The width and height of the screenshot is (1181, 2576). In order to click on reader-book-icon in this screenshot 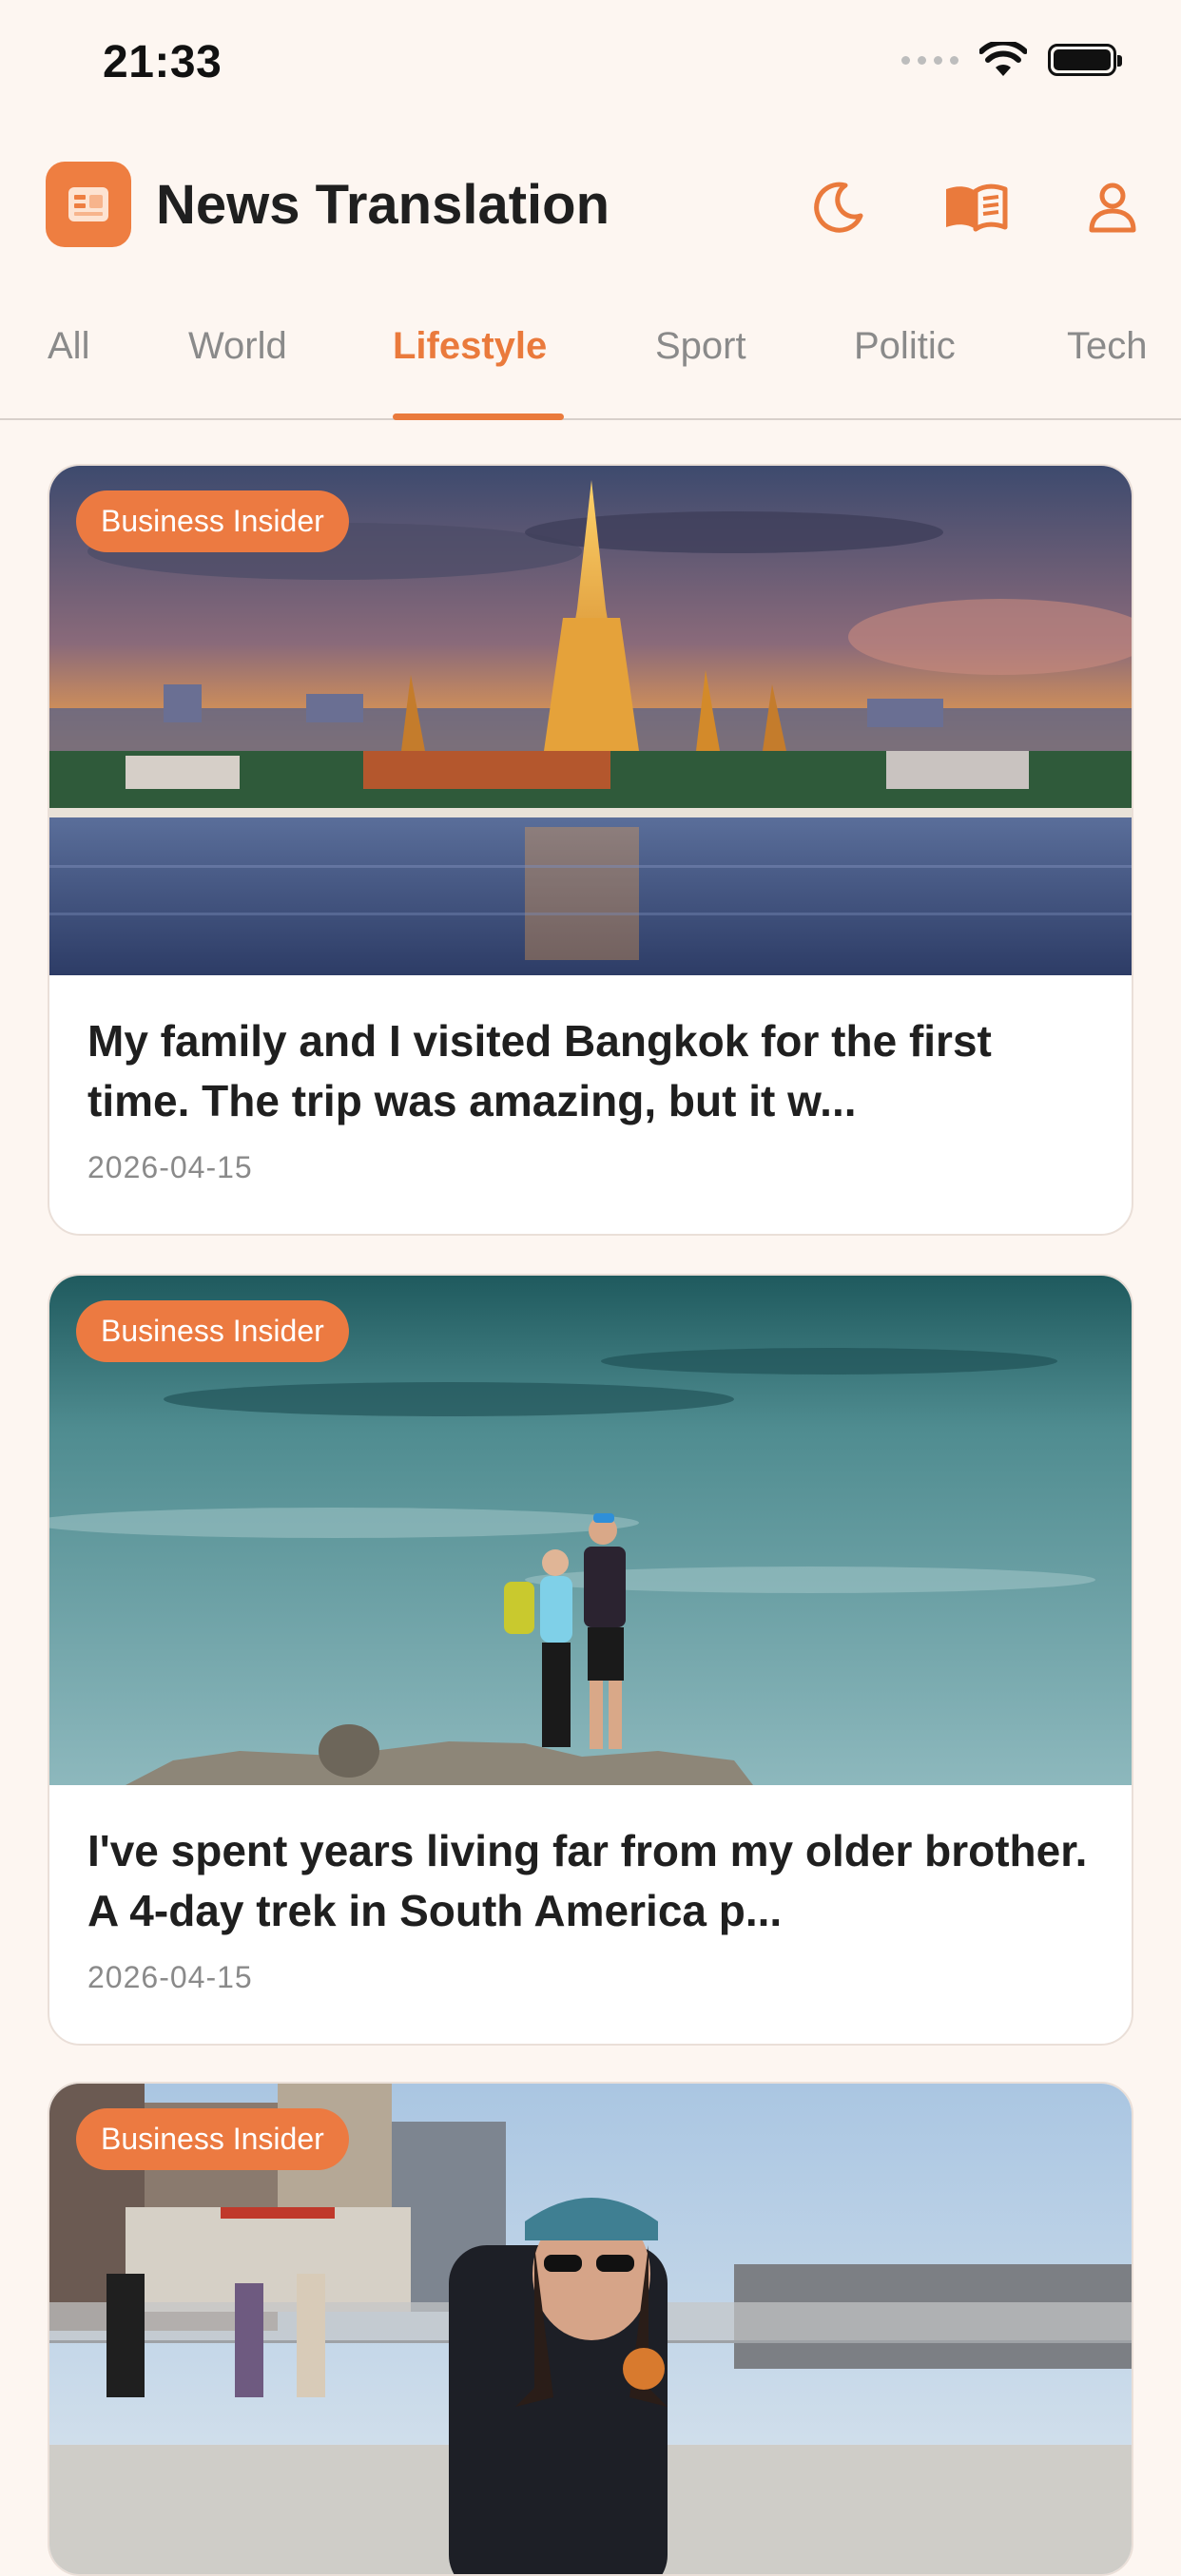, I will do `click(975, 207)`.